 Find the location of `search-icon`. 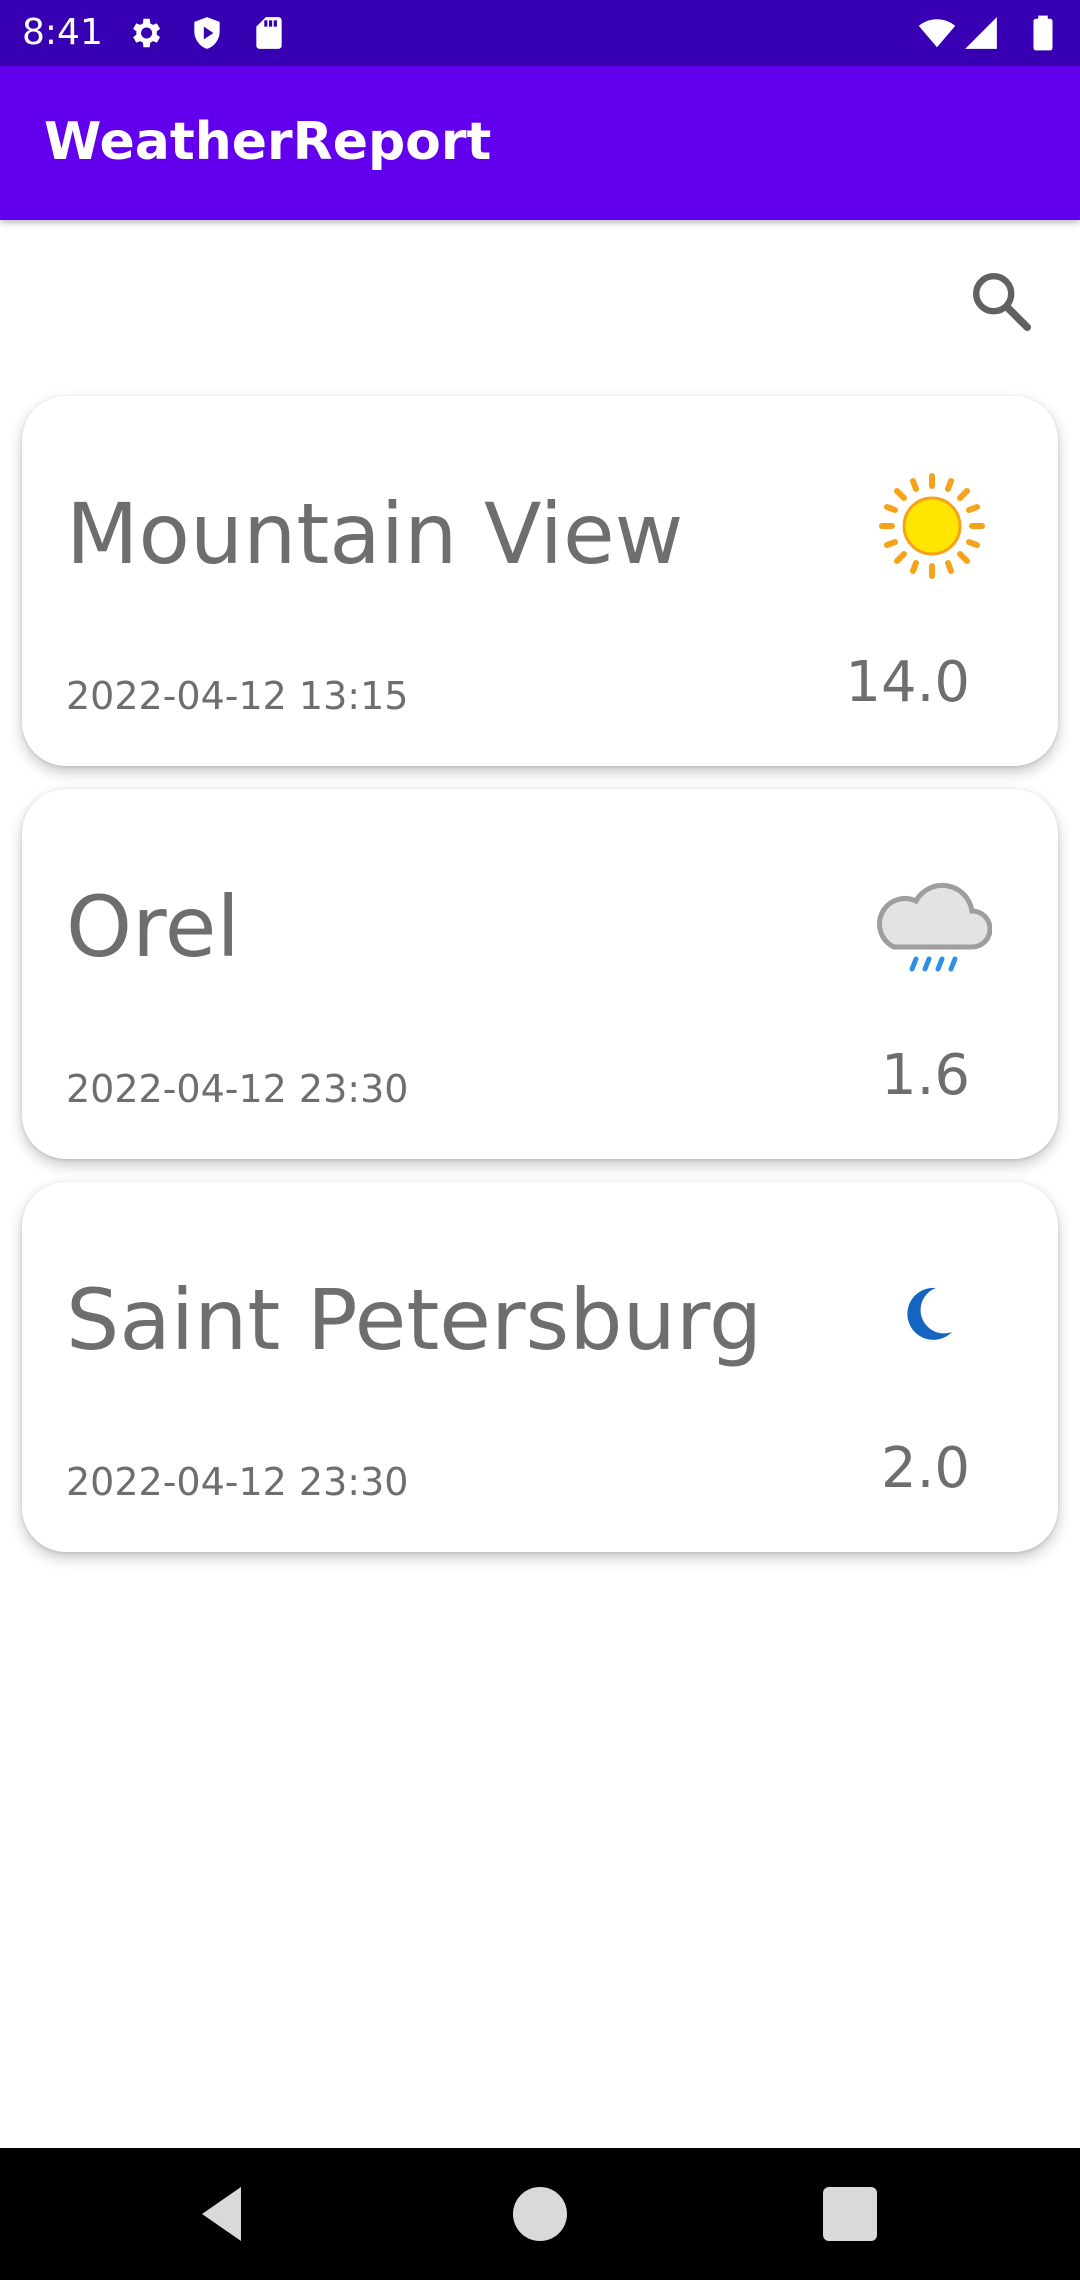

search-icon is located at coordinates (1001, 301).